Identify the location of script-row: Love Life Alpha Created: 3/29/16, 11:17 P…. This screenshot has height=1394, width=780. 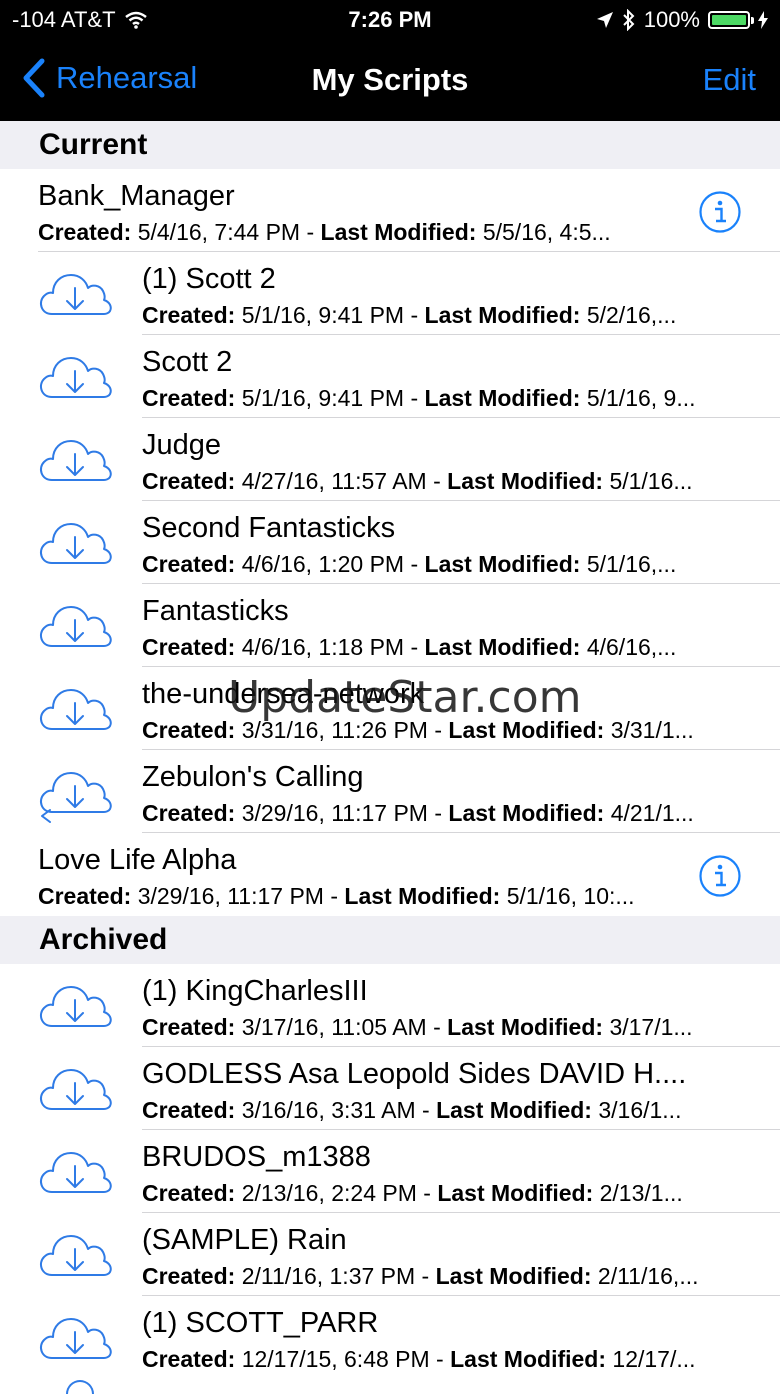
(390, 874).